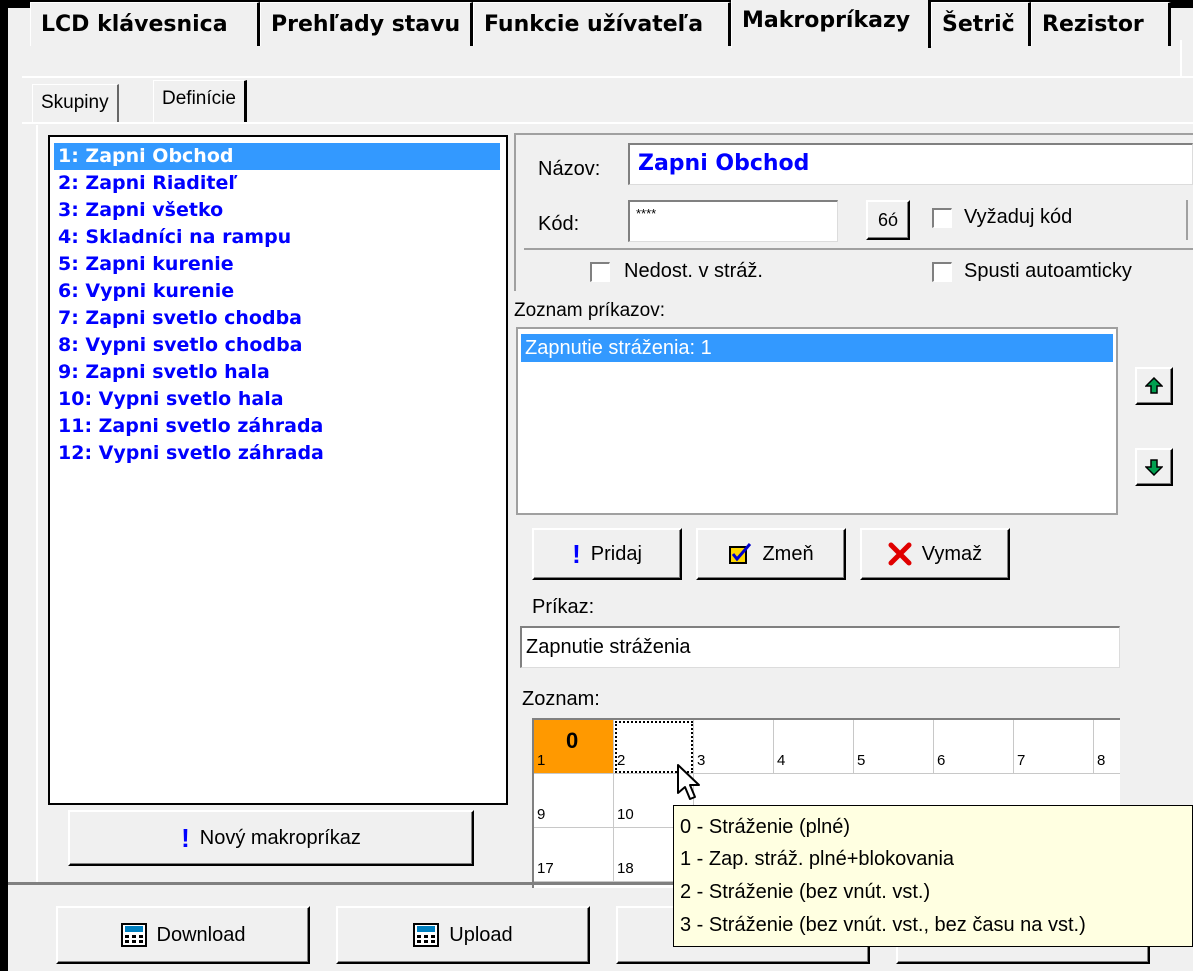  Describe the element at coordinates (910, 164) in the screenshot. I see `name-field: Zapni Obchod` at that location.